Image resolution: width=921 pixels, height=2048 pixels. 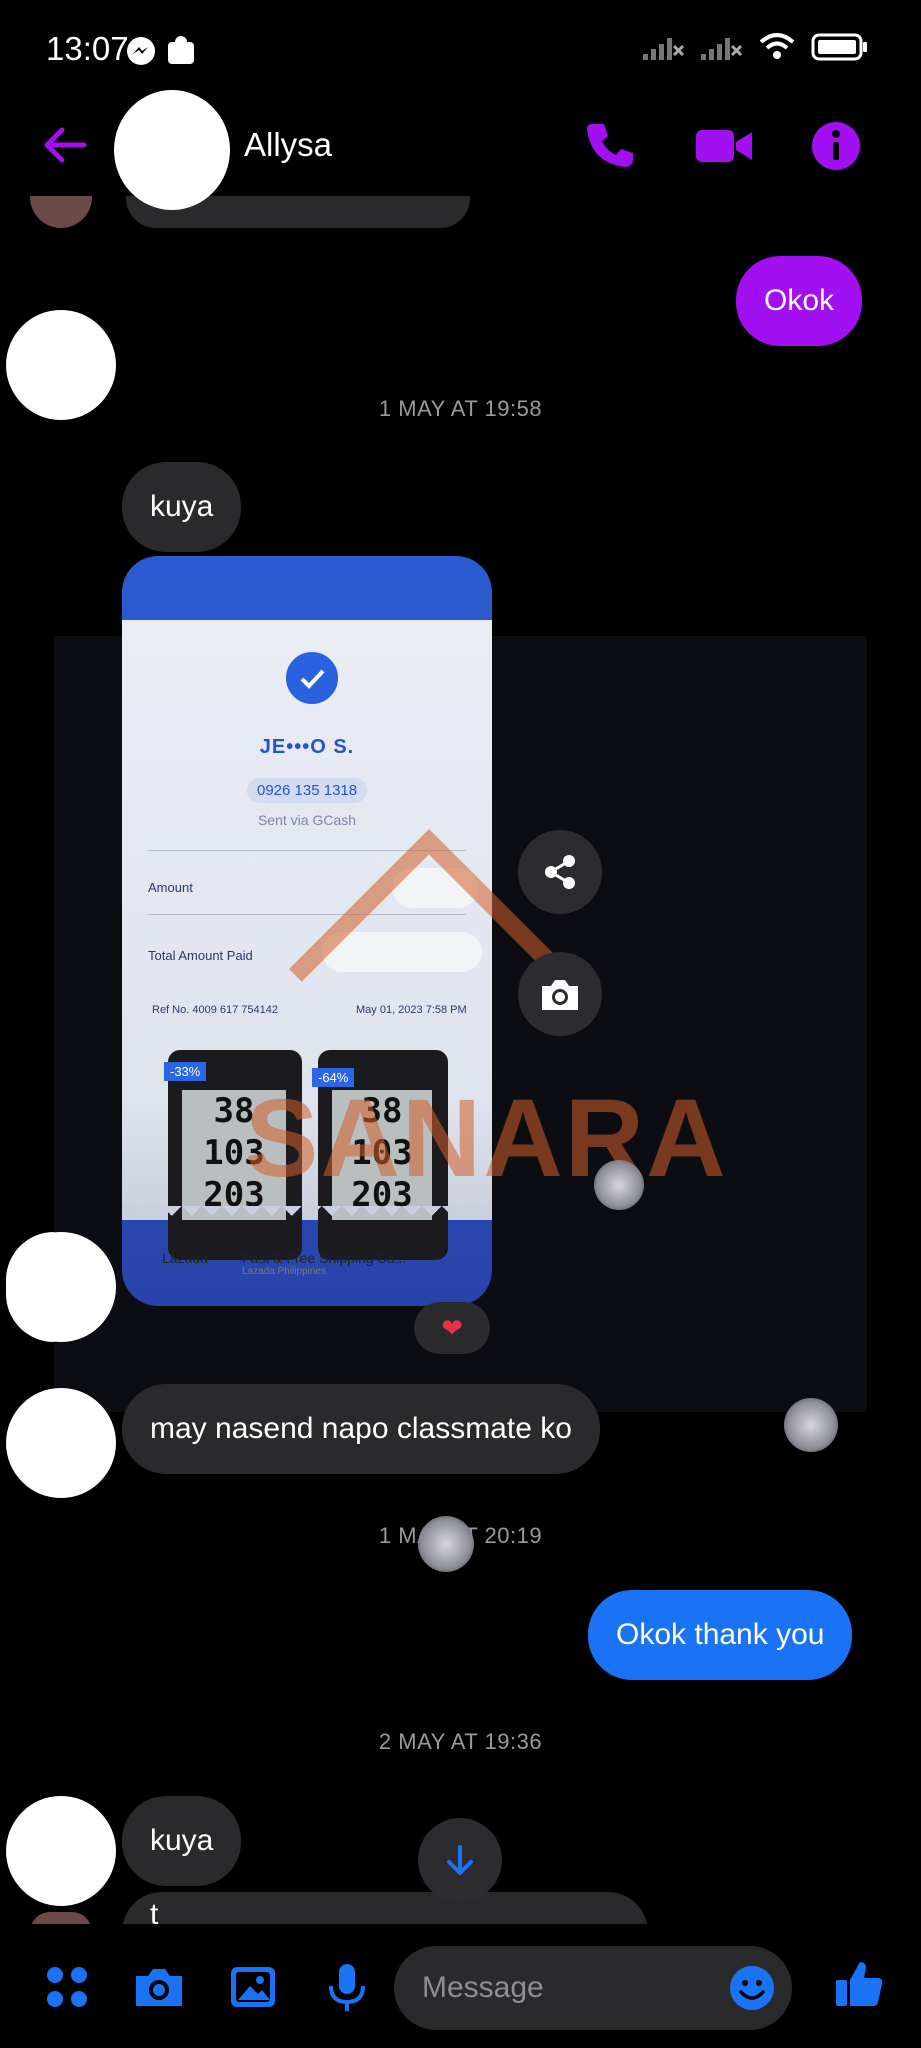 I want to click on receipt-name: JE•••O S., so click(x=307, y=747).